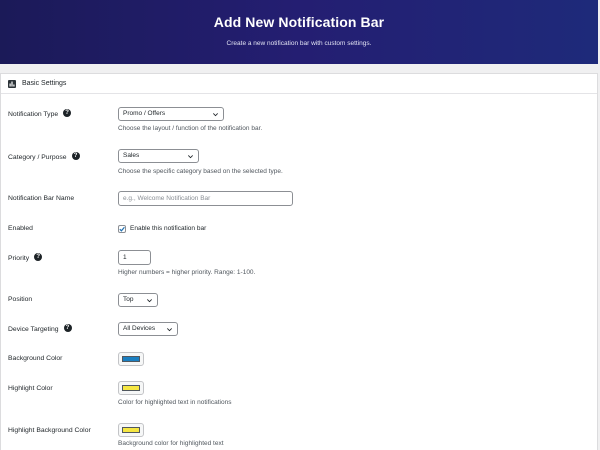 This screenshot has height=450, width=600. What do you see at coordinates (131, 155) in the screenshot?
I see `category-value: Sales` at bounding box center [131, 155].